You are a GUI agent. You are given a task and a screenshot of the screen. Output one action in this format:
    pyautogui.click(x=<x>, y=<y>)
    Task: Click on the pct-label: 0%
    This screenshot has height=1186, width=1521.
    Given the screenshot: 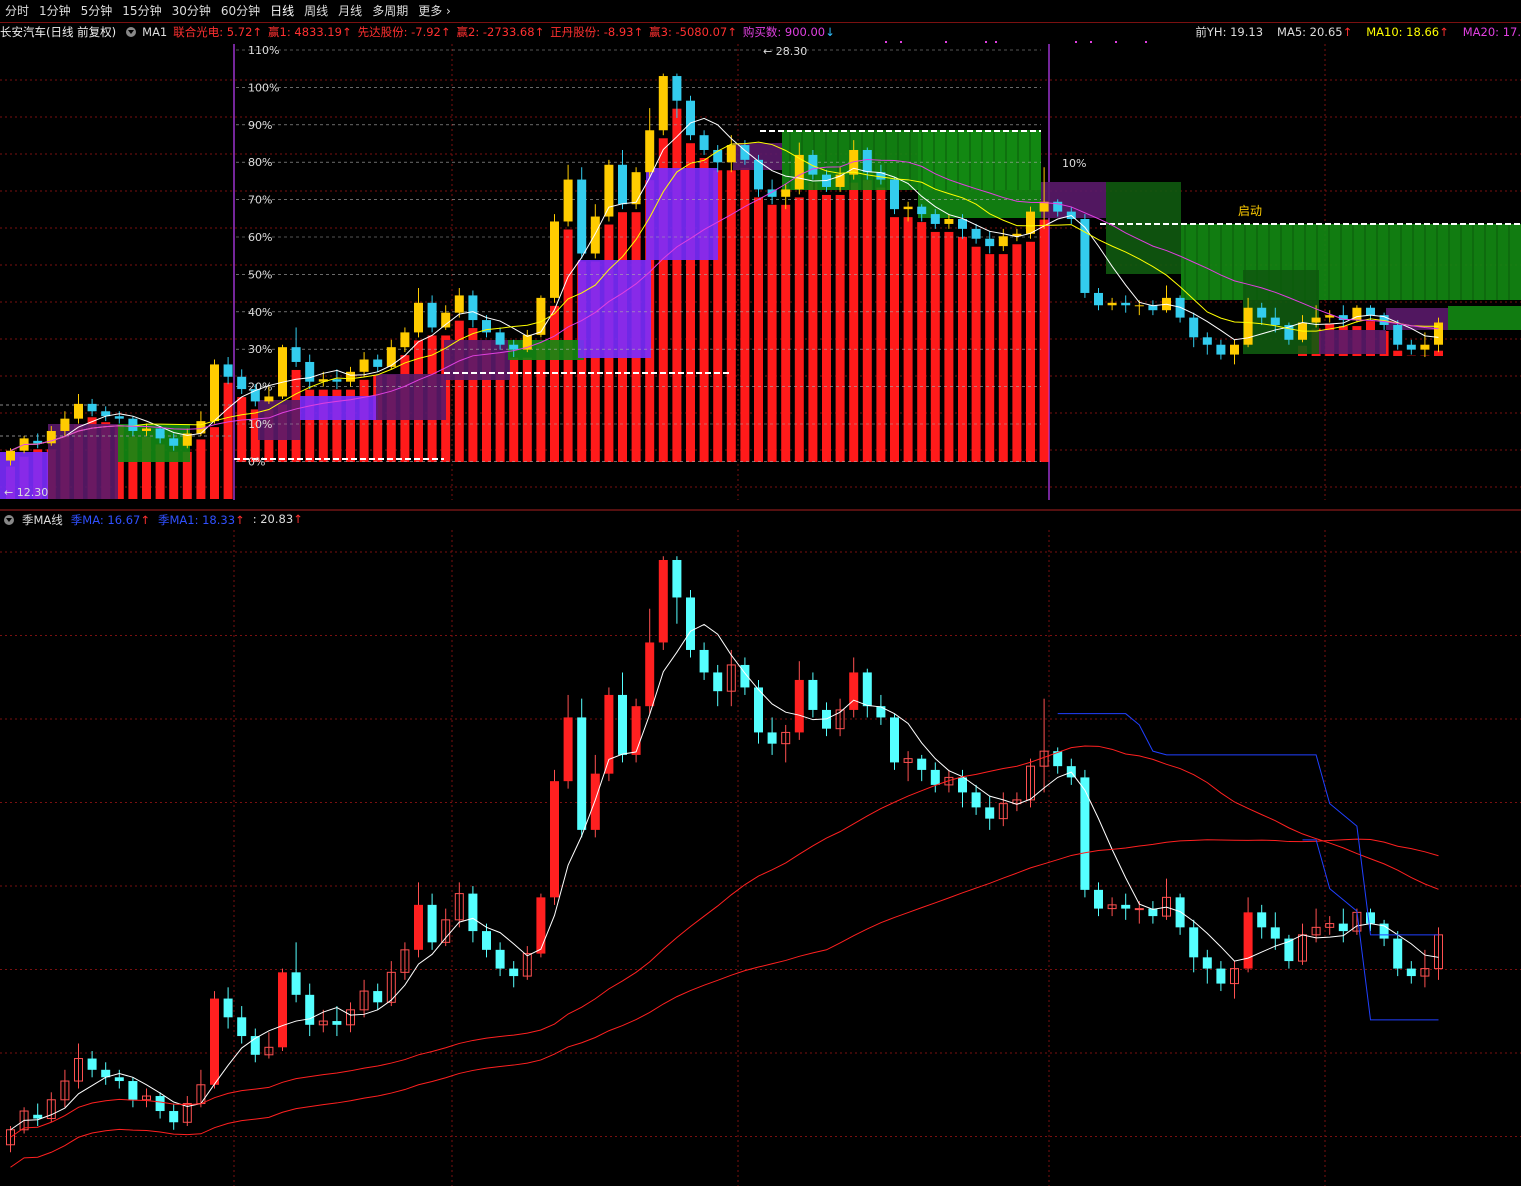 What is the action you would take?
    pyautogui.click(x=256, y=461)
    